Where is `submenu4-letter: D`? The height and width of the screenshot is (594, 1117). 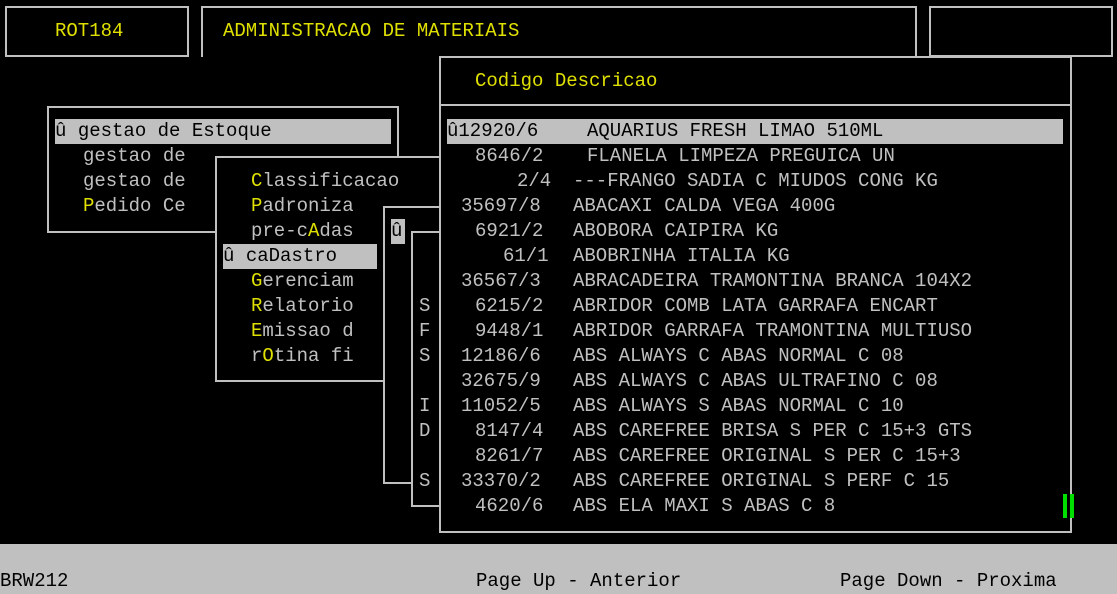
submenu4-letter: D is located at coordinates (424, 431).